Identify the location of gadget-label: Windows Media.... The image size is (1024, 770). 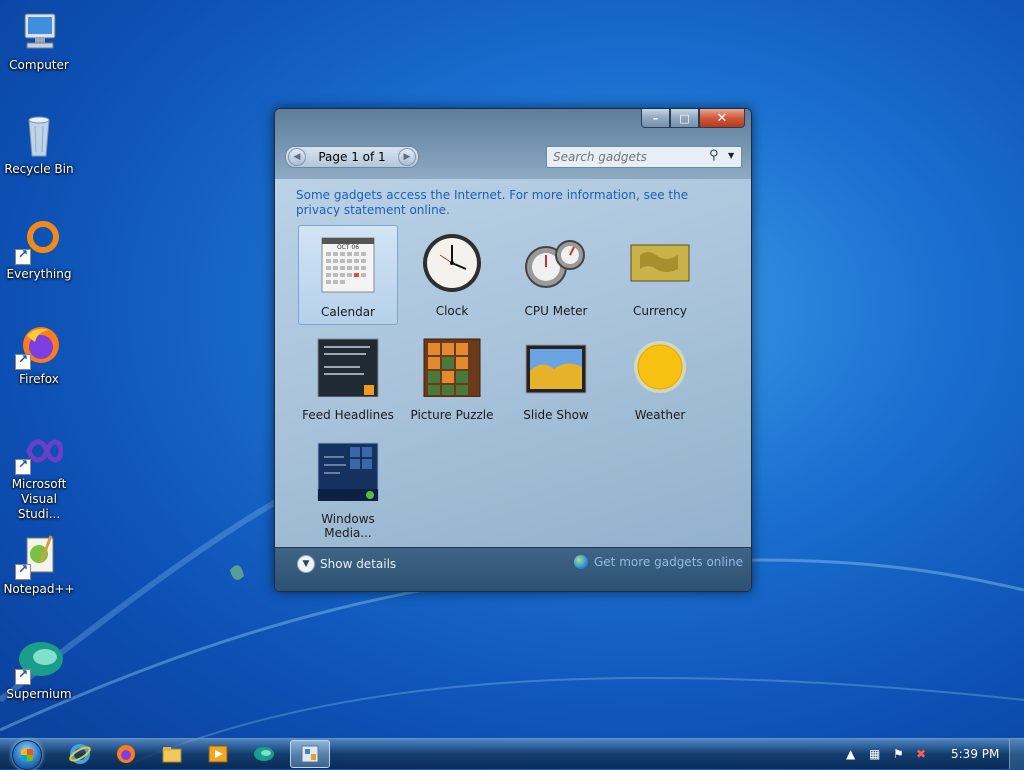
(348, 526).